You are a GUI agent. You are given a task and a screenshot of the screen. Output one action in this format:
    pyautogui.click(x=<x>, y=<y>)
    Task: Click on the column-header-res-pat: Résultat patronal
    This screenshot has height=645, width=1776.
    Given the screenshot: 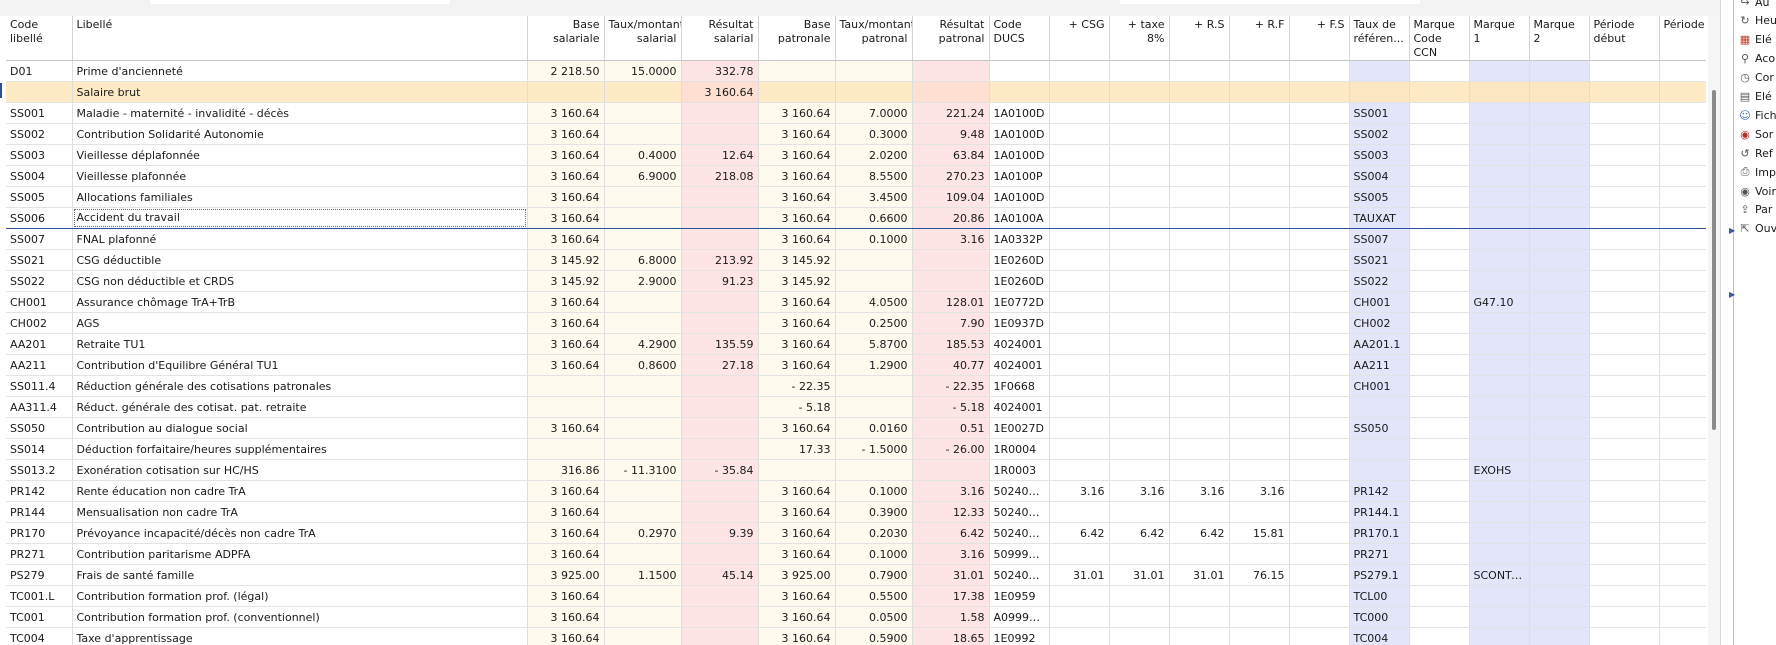 What is the action you would take?
    pyautogui.click(x=951, y=38)
    